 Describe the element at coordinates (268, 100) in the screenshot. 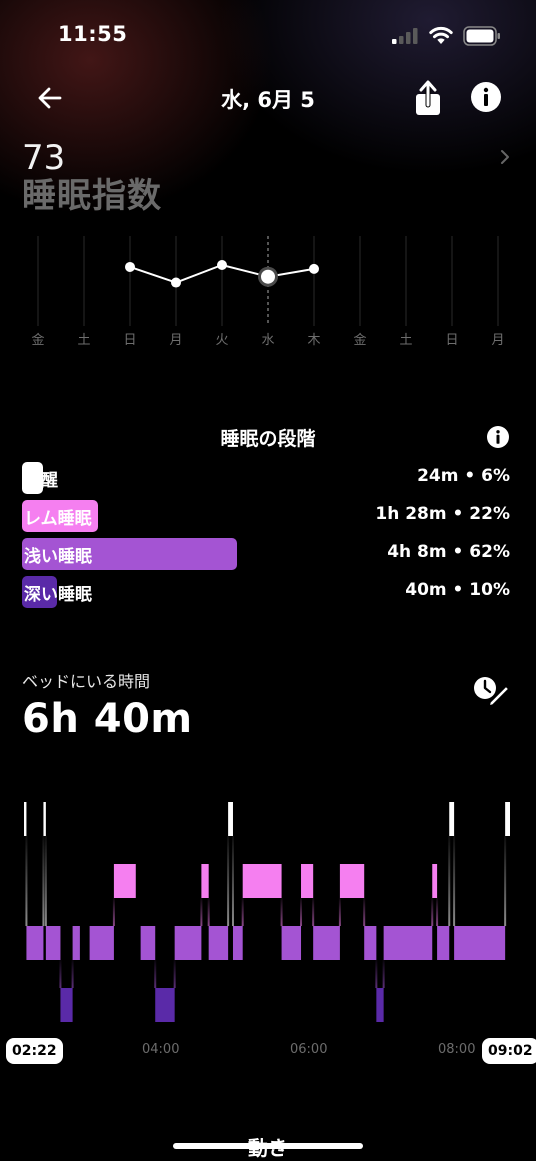

I see `page-title-date: 水, 6月 5` at that location.